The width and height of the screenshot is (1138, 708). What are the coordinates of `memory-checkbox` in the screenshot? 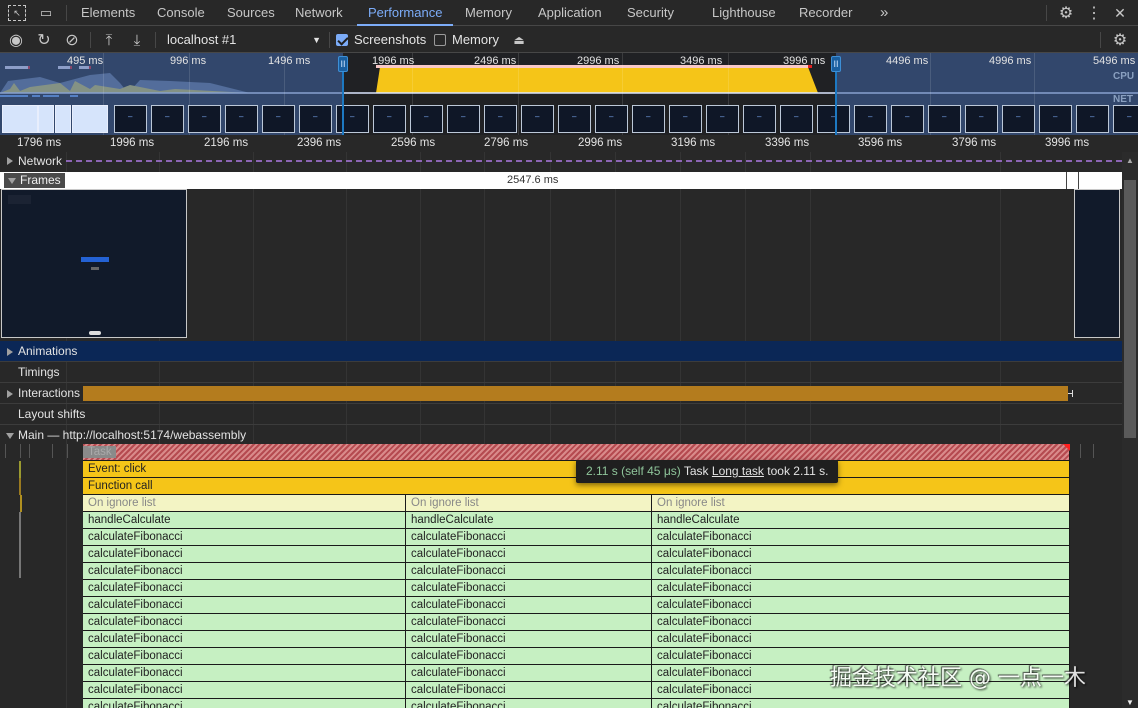 It's located at (440, 40).